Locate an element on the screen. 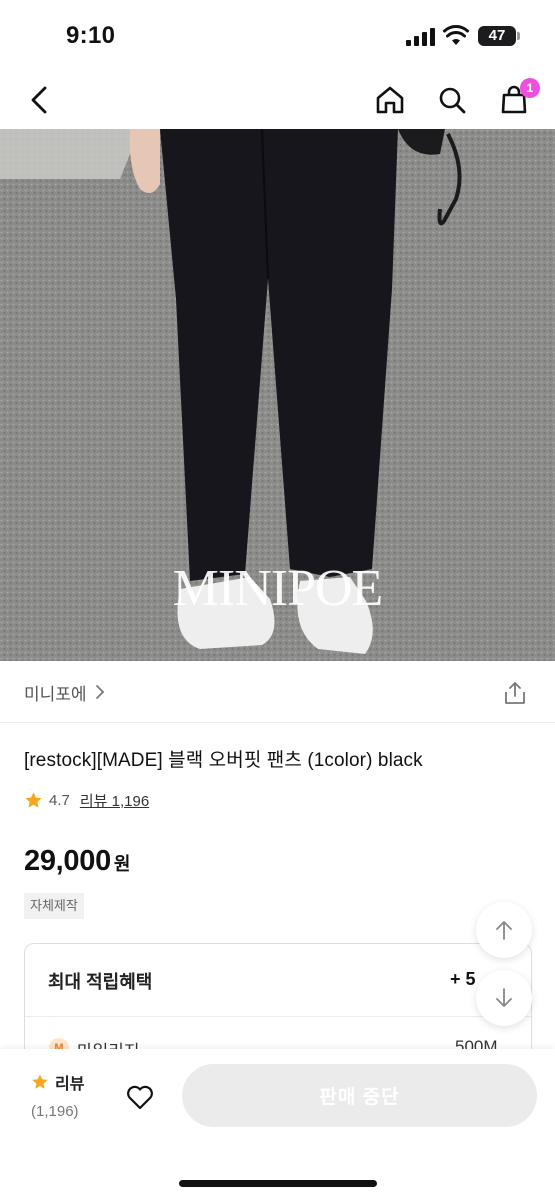  back-button is located at coordinates (40, 100).